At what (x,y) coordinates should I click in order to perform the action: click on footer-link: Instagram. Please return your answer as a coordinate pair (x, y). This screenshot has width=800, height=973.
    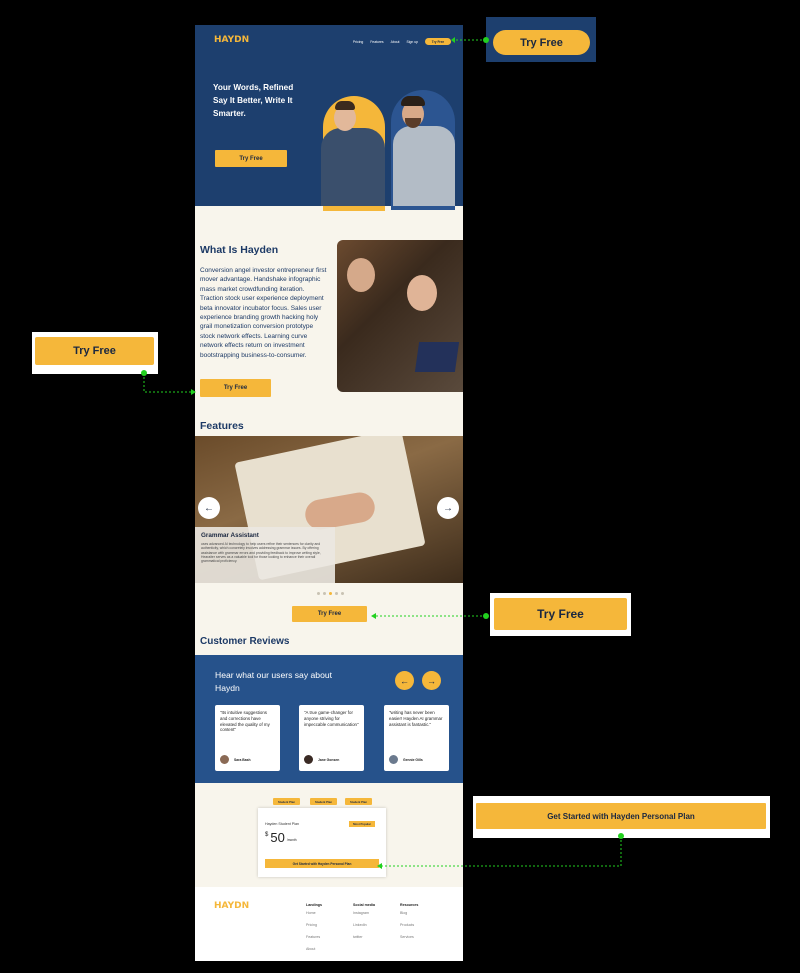
    Looking at the image, I should click on (364, 913).